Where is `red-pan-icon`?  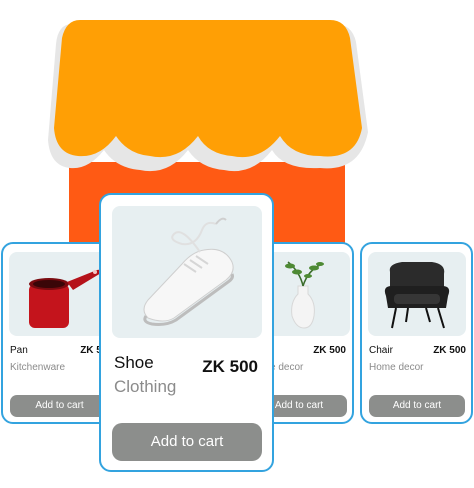
red-pan-icon is located at coordinates (65, 298).